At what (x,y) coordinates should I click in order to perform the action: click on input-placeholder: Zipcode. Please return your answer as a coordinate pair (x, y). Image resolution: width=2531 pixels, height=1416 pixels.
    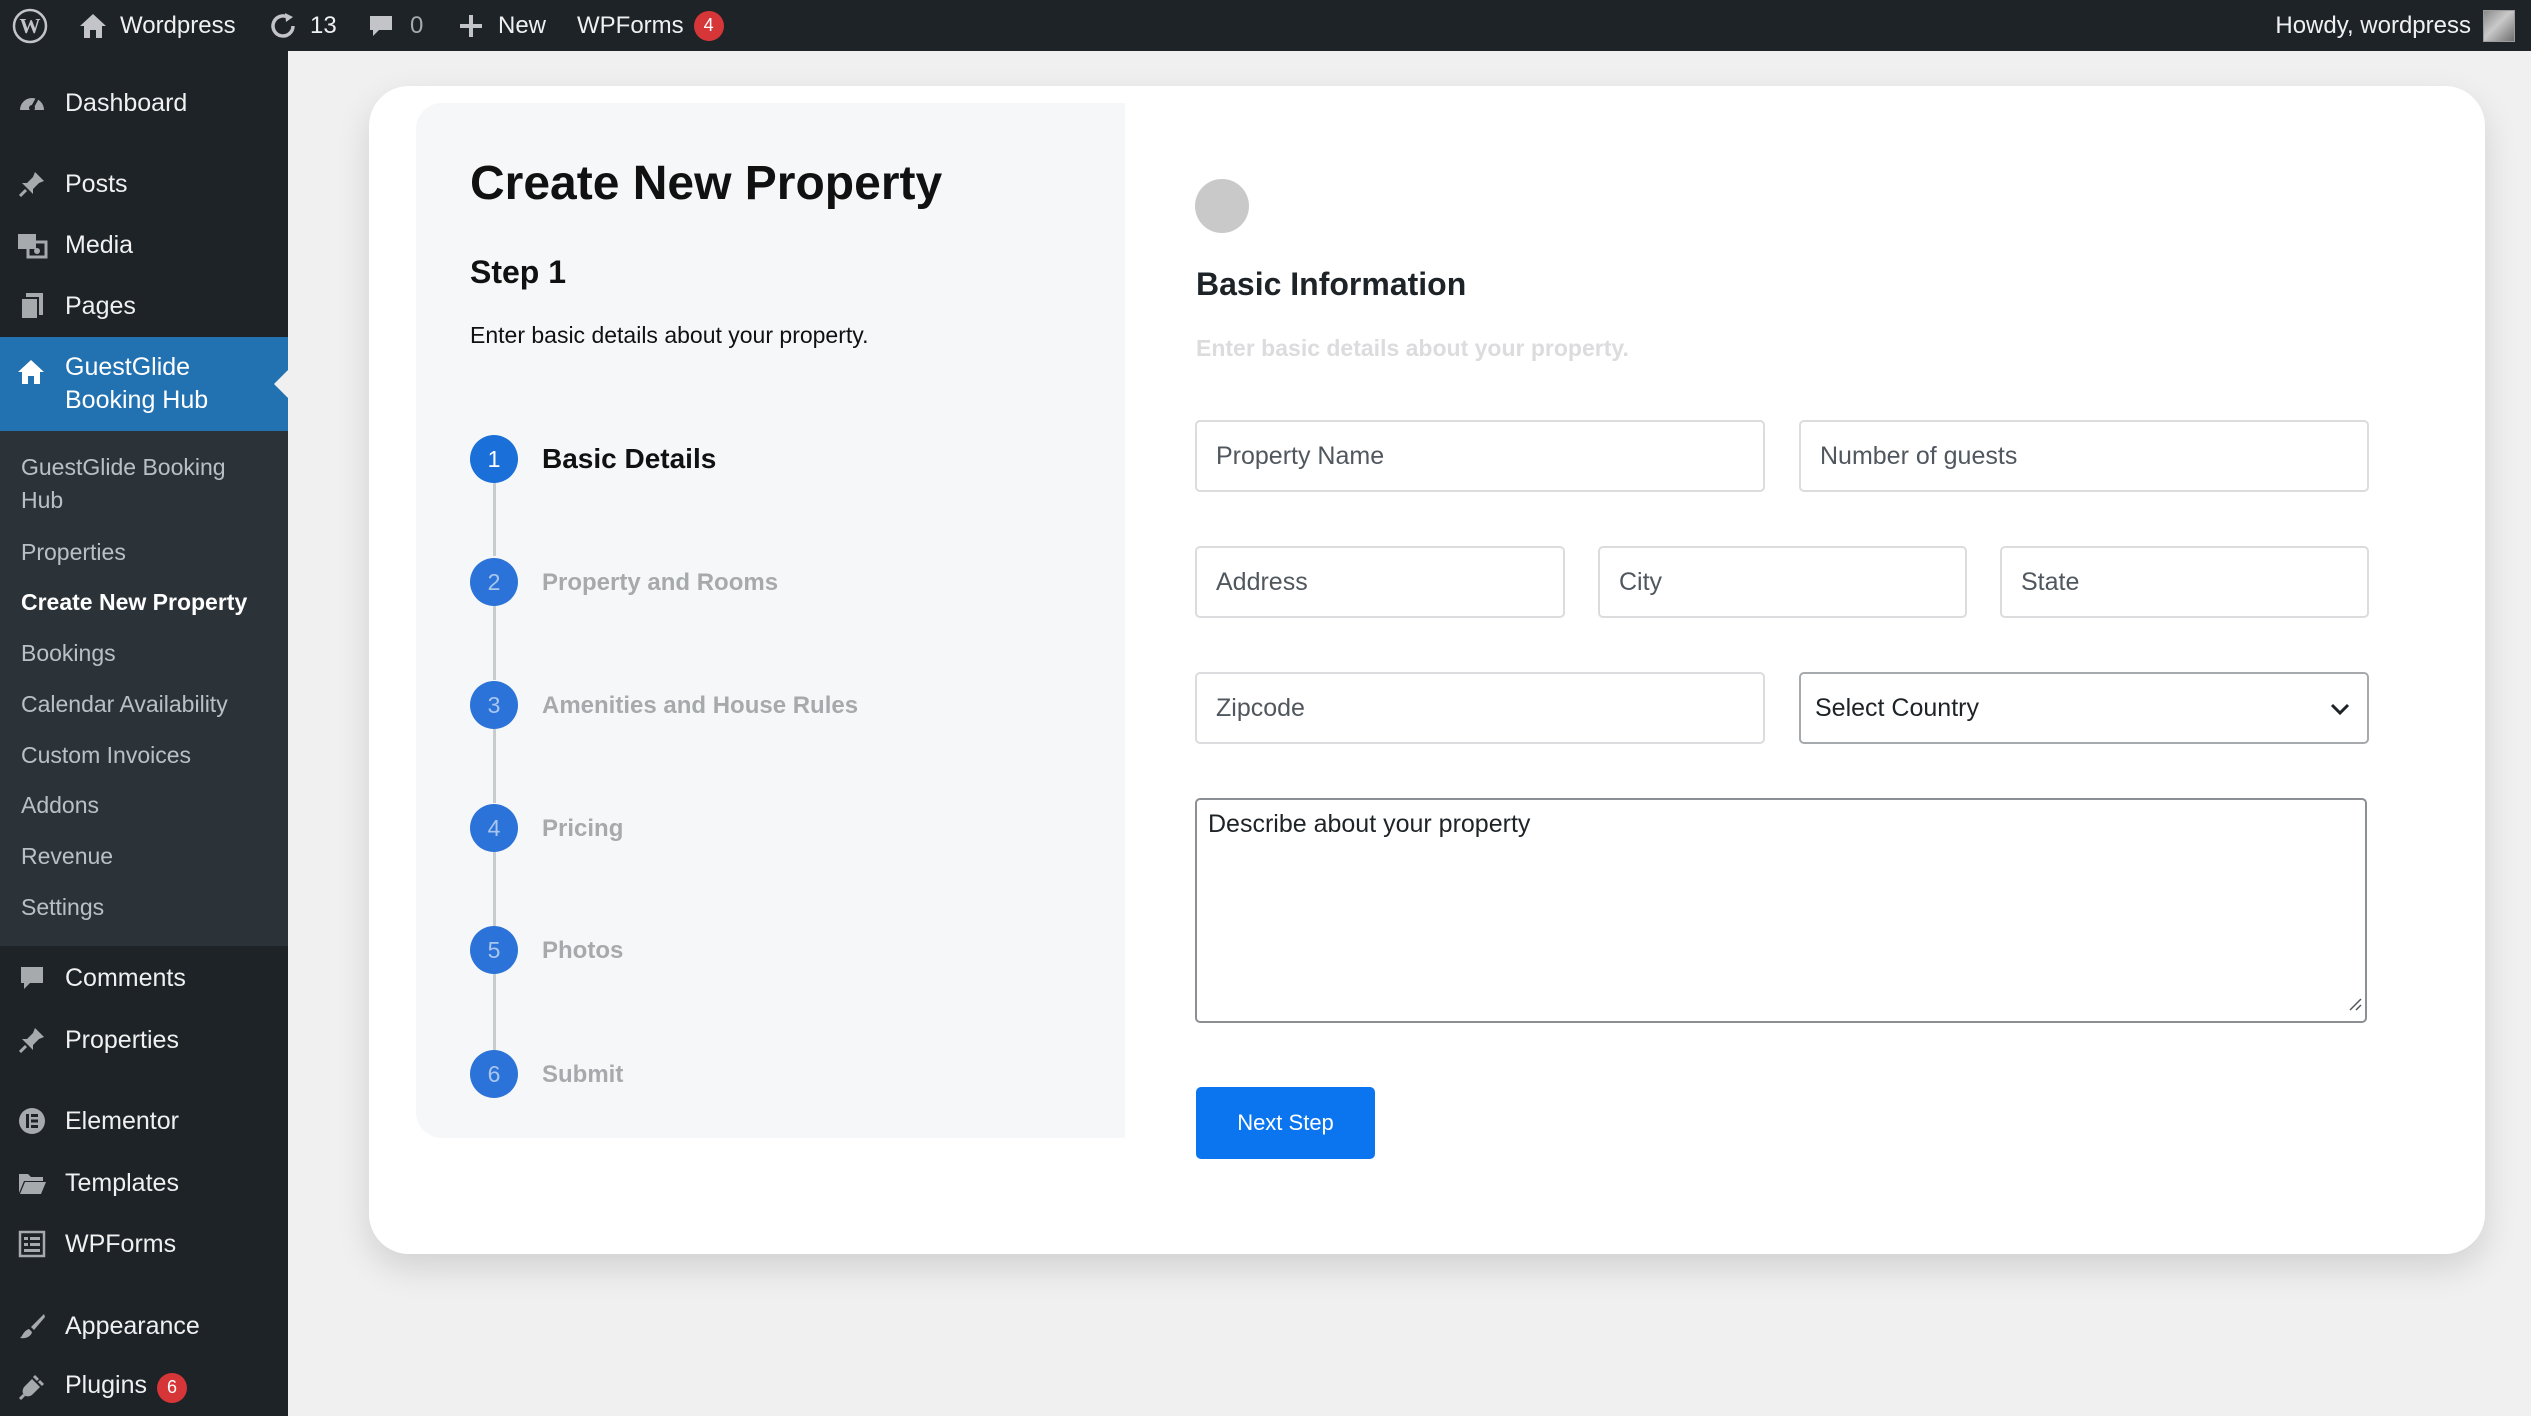
    Looking at the image, I should click on (1260, 707).